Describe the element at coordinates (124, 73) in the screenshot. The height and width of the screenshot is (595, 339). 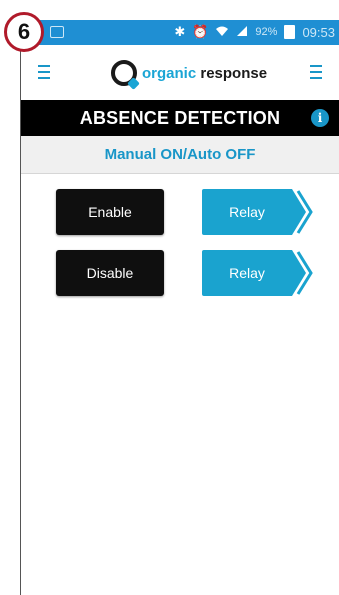
I see `logo-mark-icon` at that location.